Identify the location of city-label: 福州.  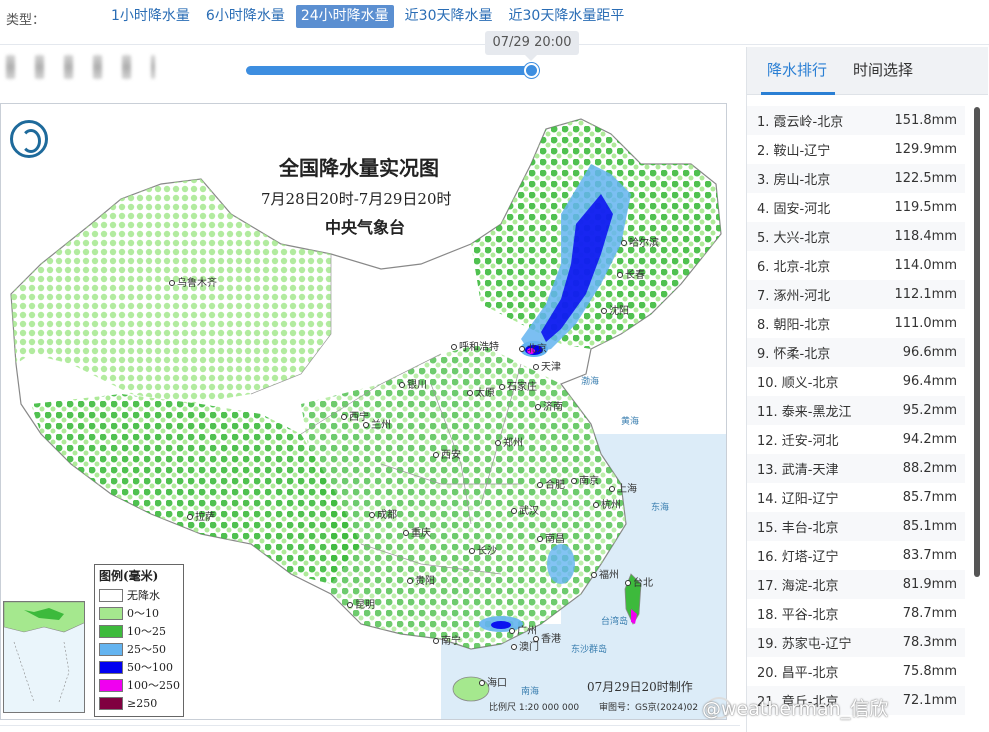
(605, 573).